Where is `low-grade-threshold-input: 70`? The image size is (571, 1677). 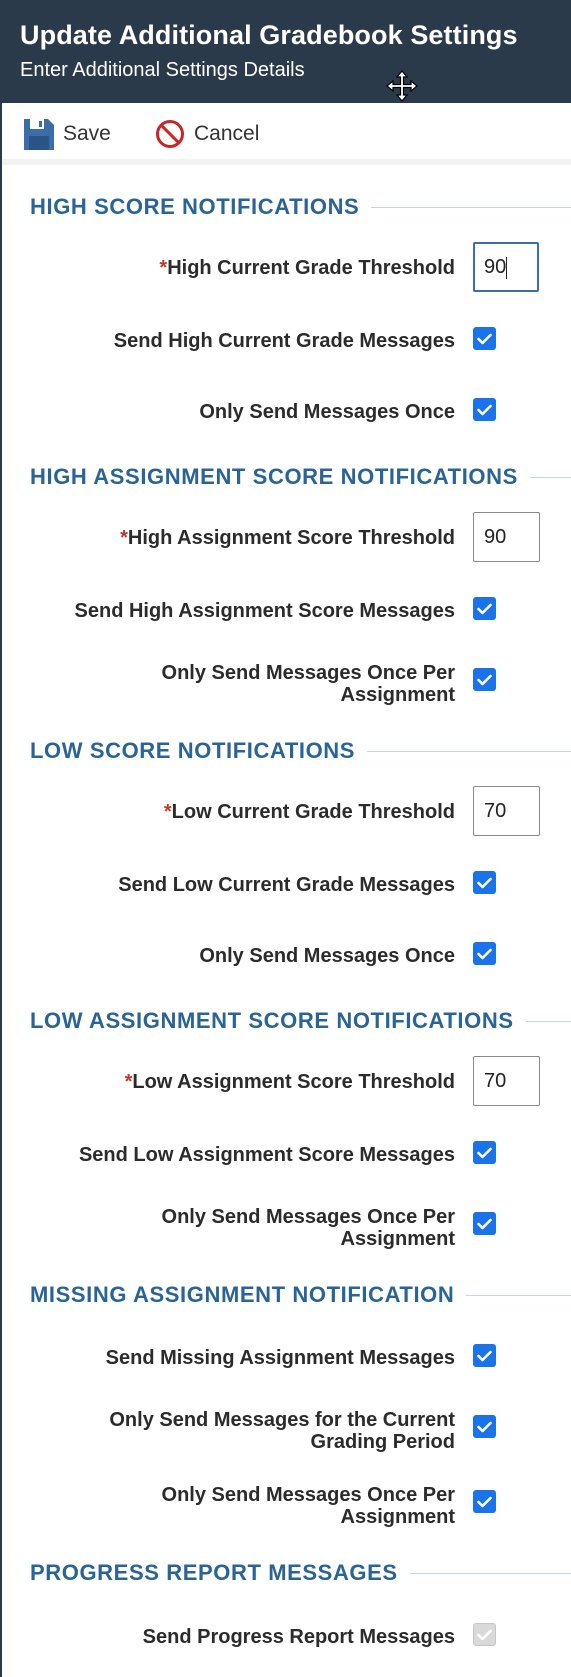
low-grade-threshold-input: 70 is located at coordinates (506, 811).